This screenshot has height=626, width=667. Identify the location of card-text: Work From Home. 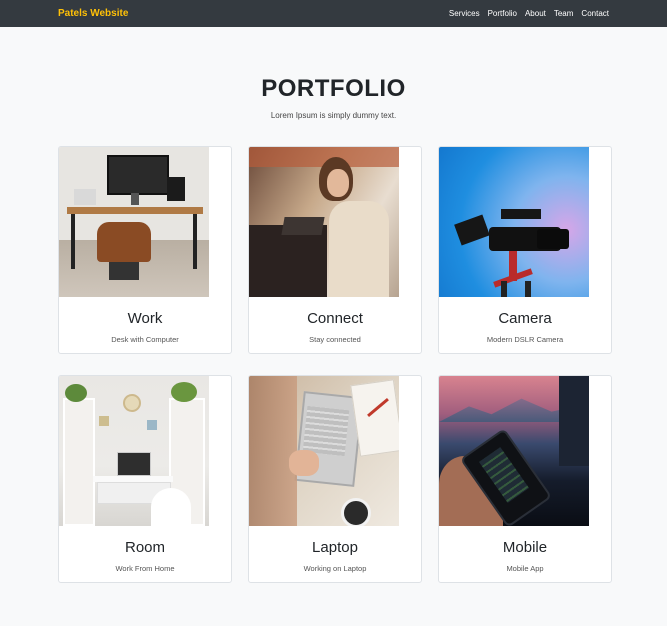
(145, 568).